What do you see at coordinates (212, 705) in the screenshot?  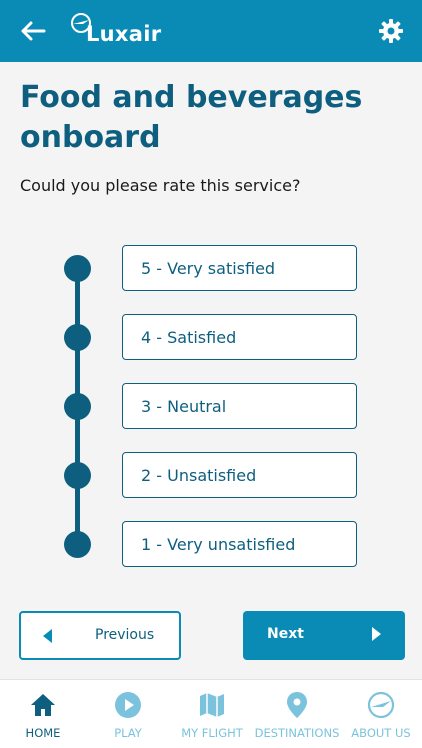 I see `map-icon` at bounding box center [212, 705].